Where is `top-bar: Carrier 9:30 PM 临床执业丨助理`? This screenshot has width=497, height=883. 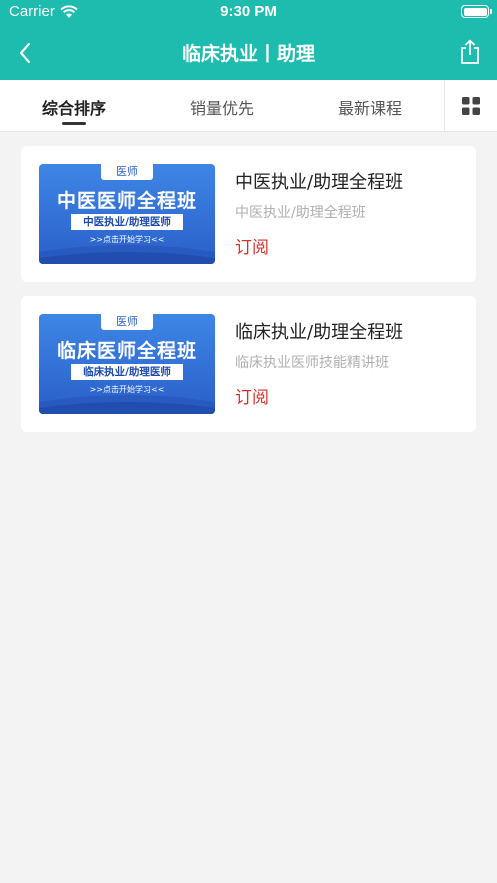 top-bar: Carrier 9:30 PM 临床执业丨助理 is located at coordinates (248, 40).